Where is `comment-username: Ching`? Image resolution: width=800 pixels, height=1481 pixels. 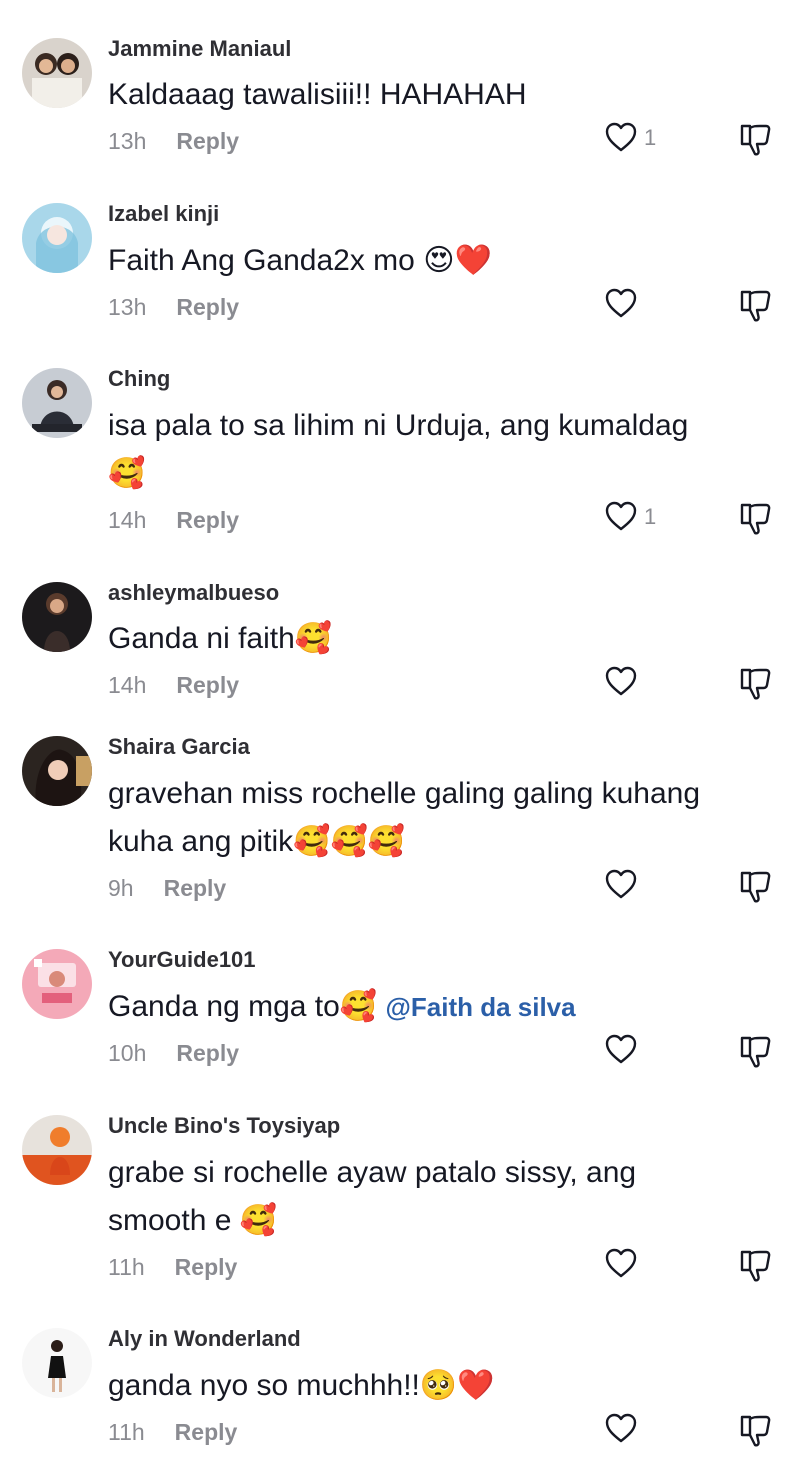
comment-username: Ching is located at coordinates (139, 379).